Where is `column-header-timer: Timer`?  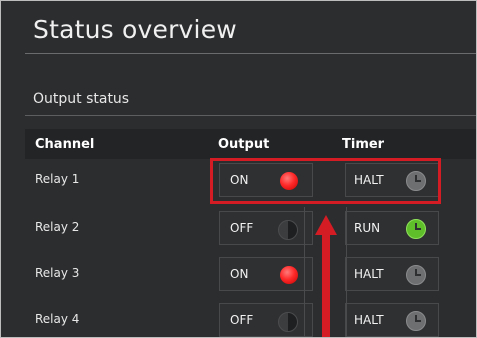
column-header-timer: Timer is located at coordinates (363, 144).